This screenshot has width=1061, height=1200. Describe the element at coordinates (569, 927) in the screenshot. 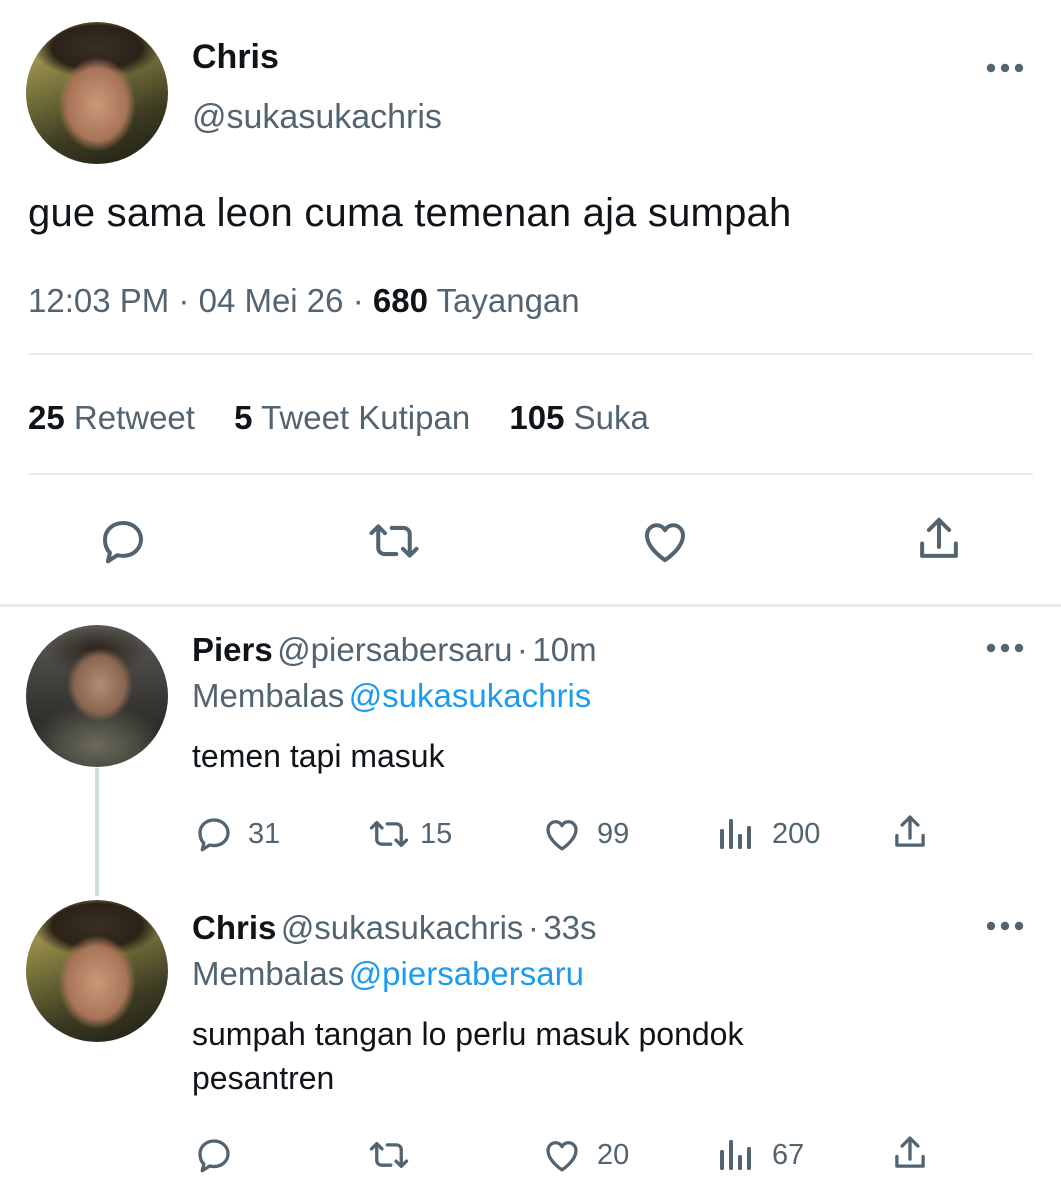

I see `time-ago: 33s` at that location.